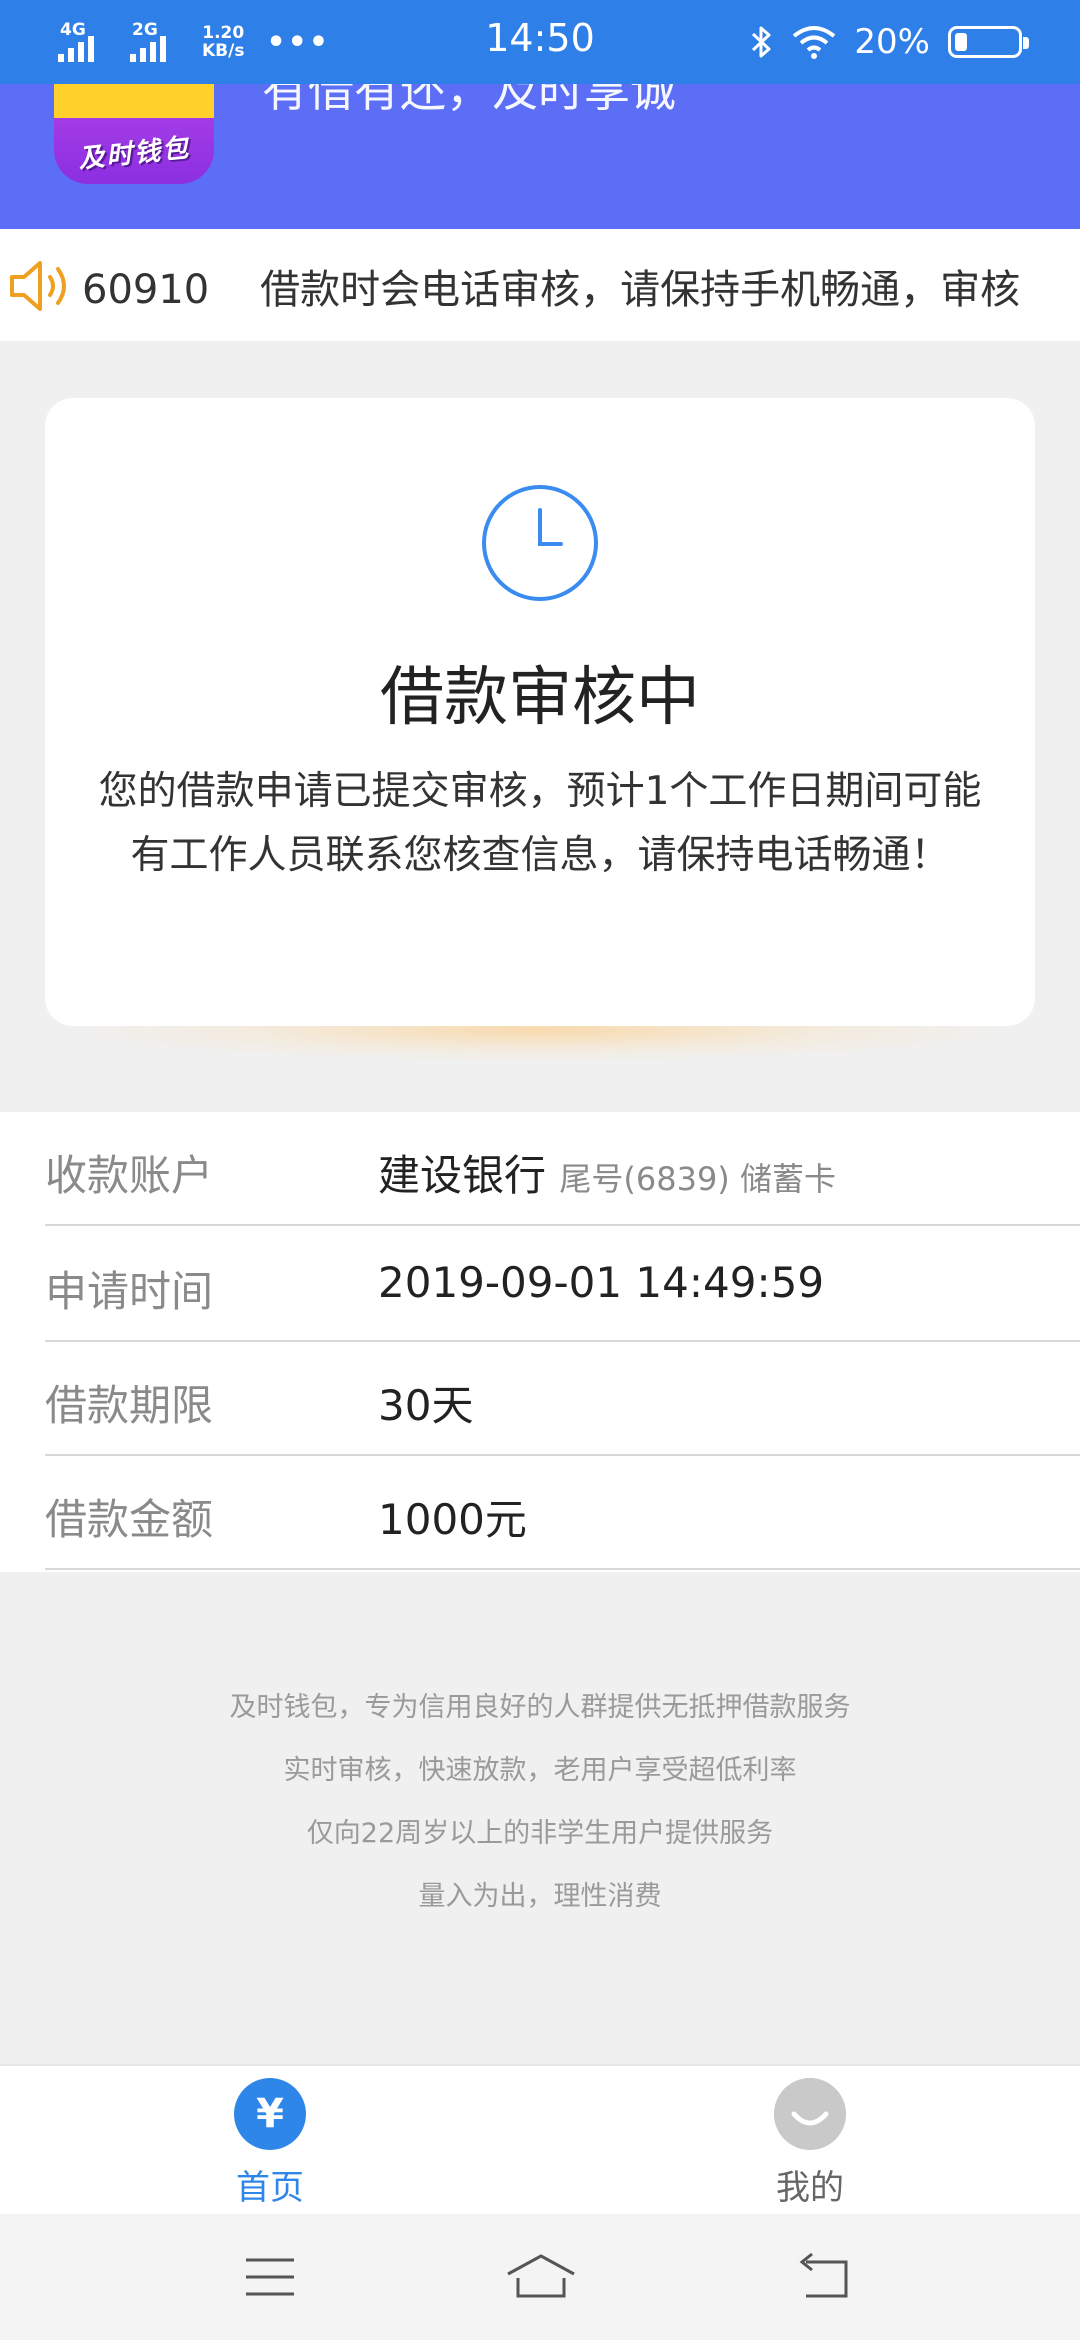 The image size is (1080, 2340). What do you see at coordinates (540, 698) in the screenshot?
I see `review-status-title: 借款审核中` at bounding box center [540, 698].